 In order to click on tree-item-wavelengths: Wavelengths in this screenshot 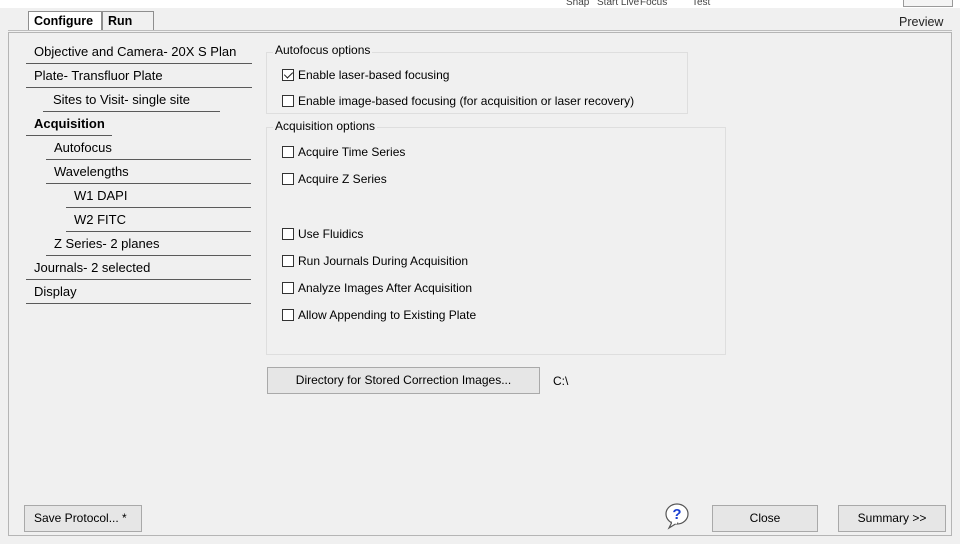, I will do `click(148, 172)`.